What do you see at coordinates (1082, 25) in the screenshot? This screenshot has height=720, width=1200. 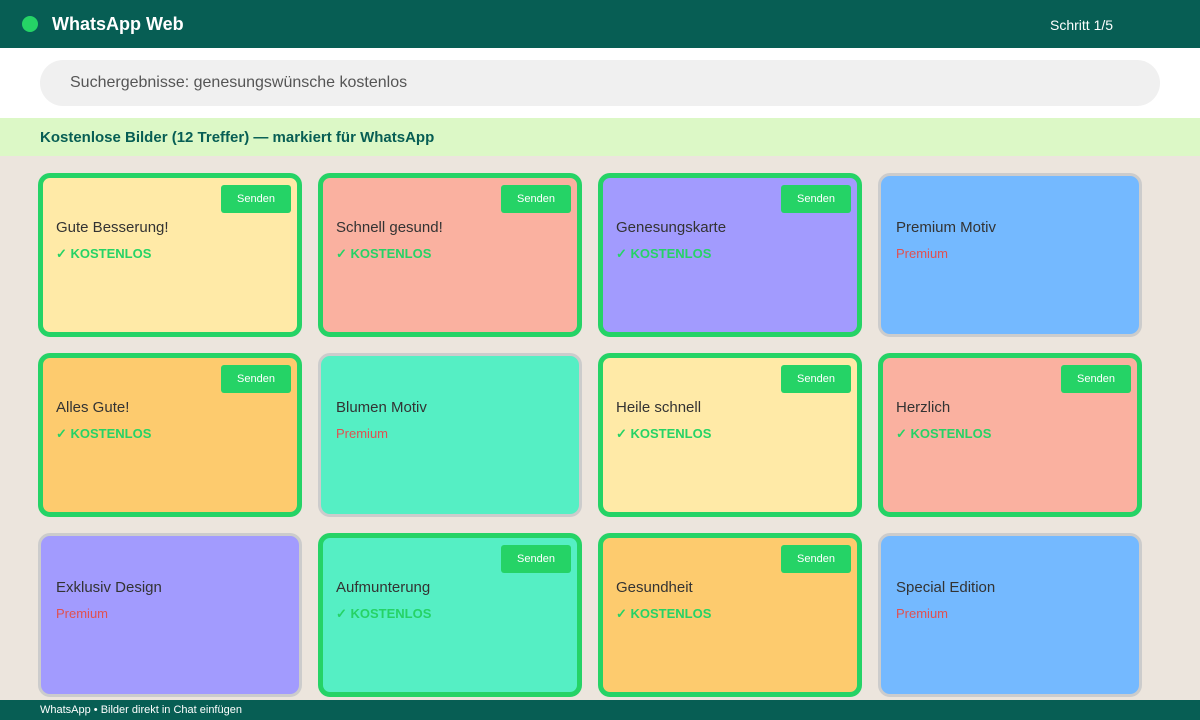 I see `step-indicator: Schritt 1/5` at bounding box center [1082, 25].